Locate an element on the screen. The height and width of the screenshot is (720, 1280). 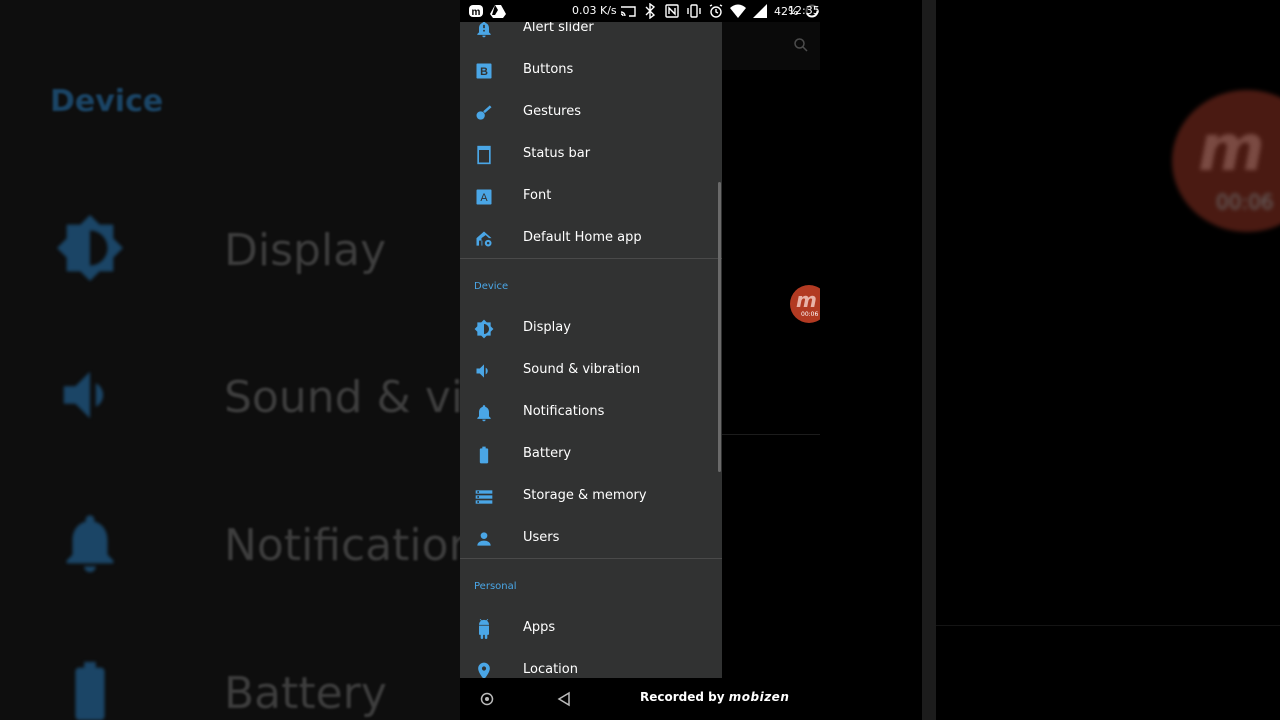
mobizen-notification-icon: m is located at coordinates (476, 11).